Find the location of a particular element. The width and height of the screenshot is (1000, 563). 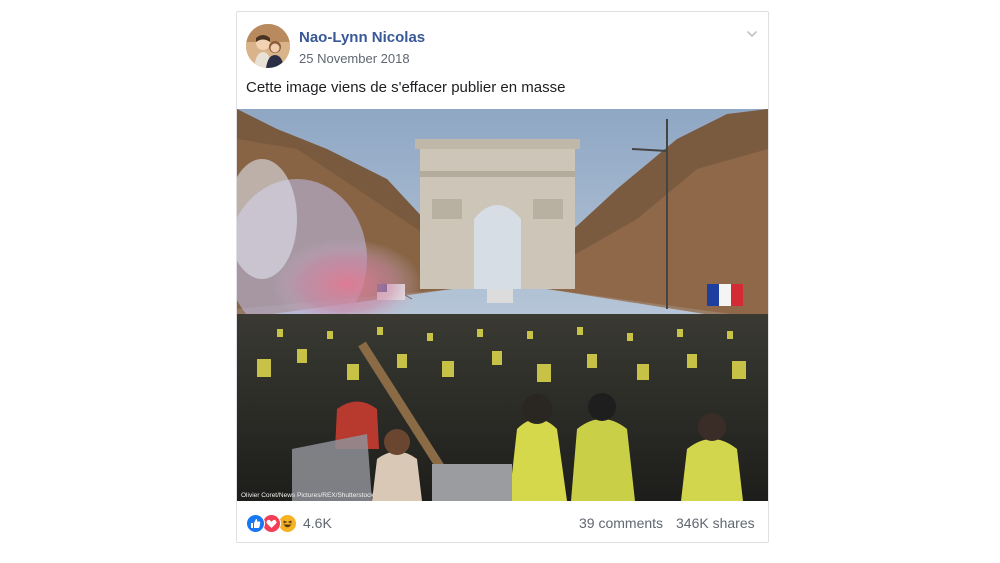

like-icon is located at coordinates (255, 523).